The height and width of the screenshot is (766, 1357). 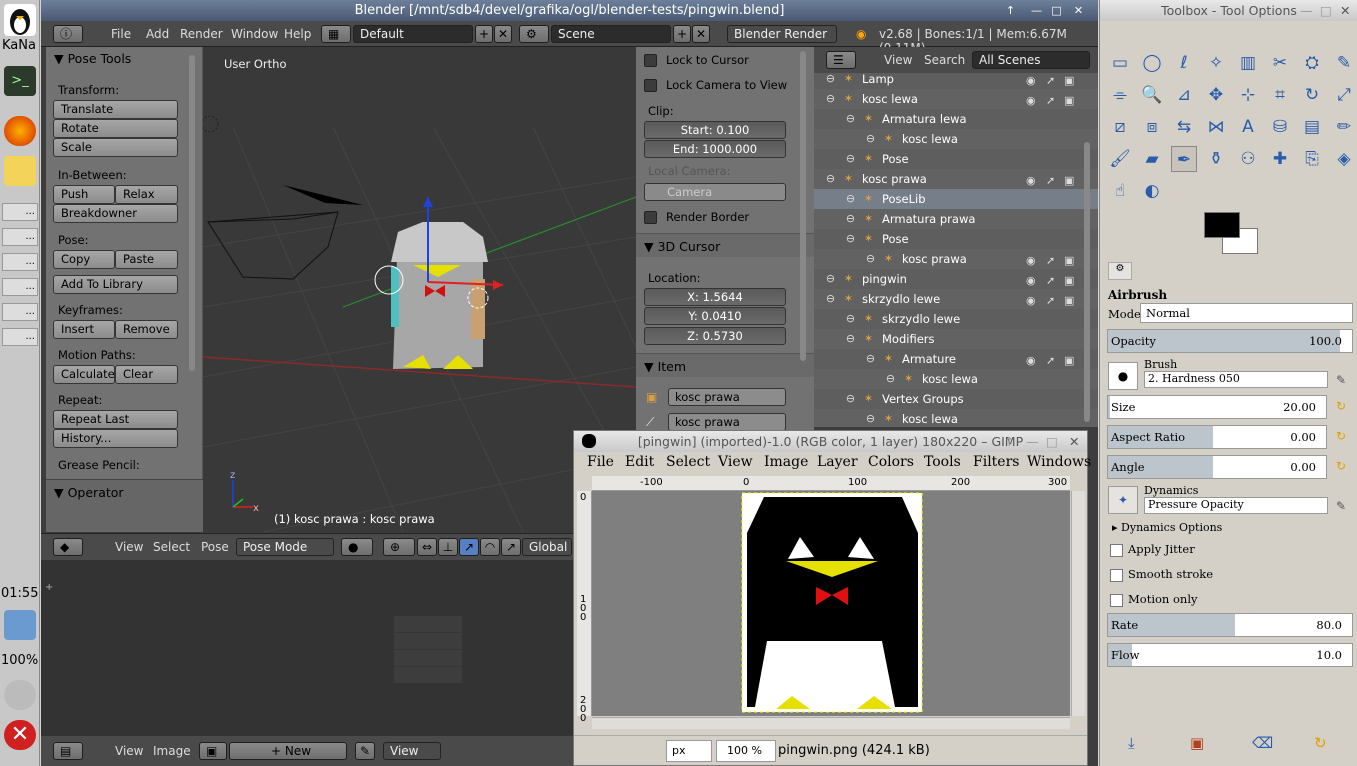 What do you see at coordinates (357, 547) in the screenshot?
I see `shading-icon: ●` at bounding box center [357, 547].